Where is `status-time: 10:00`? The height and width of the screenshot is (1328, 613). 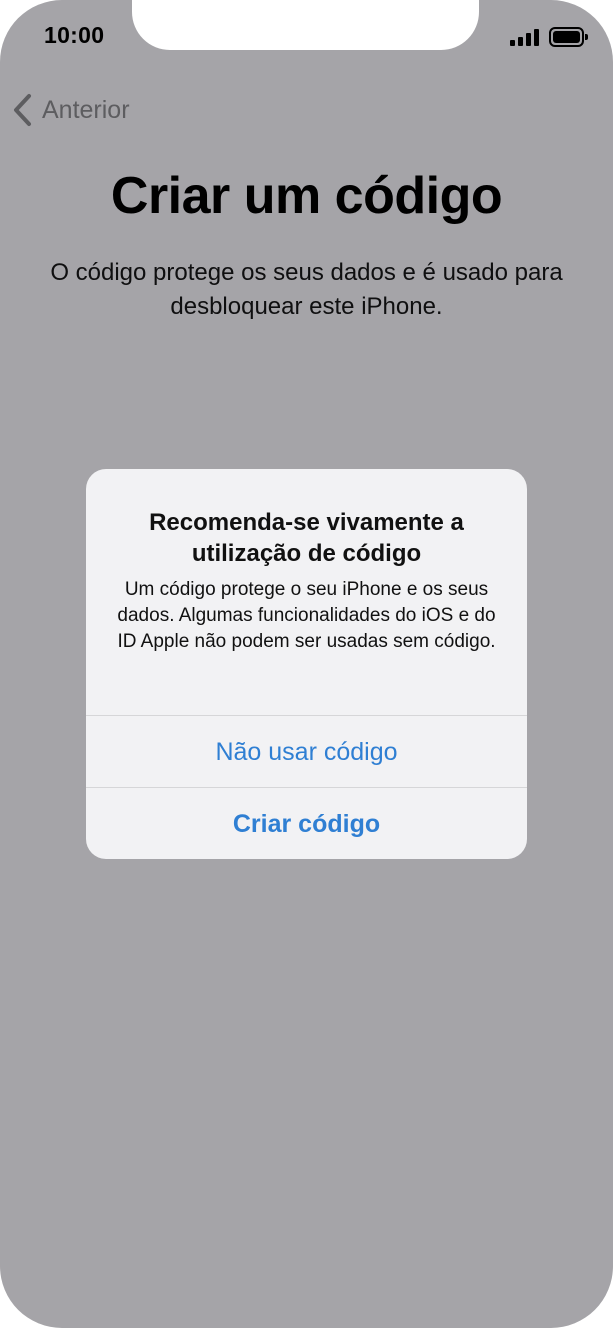
status-time: 10:00 is located at coordinates (74, 35).